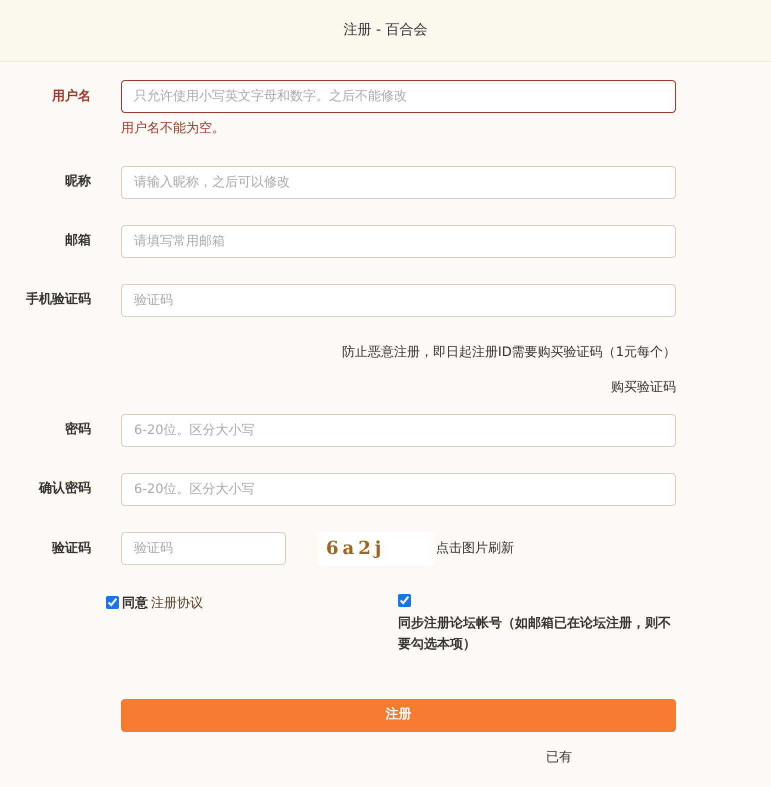 The width and height of the screenshot is (771, 787). What do you see at coordinates (173, 129) in the screenshot?
I see `error-message: 用户名不能为空。` at bounding box center [173, 129].